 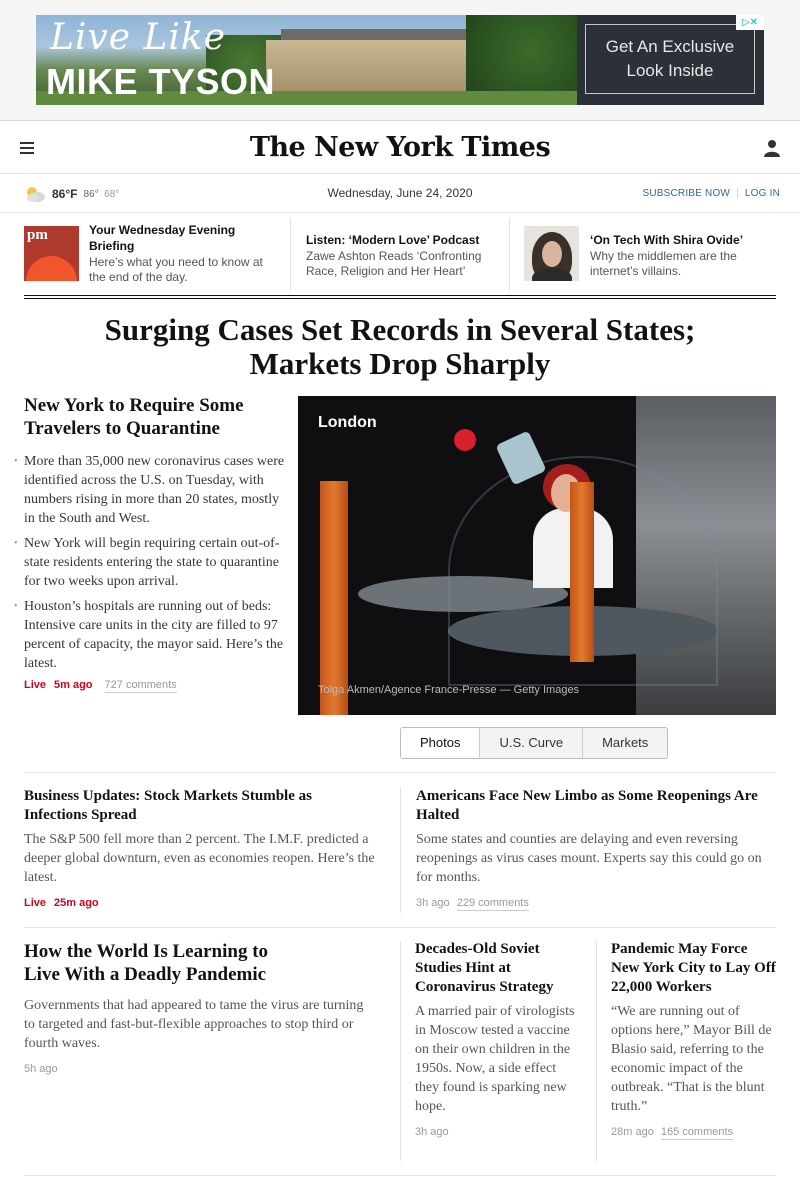 What do you see at coordinates (140, 686) in the screenshot?
I see `comments-link: 727 comments` at bounding box center [140, 686].